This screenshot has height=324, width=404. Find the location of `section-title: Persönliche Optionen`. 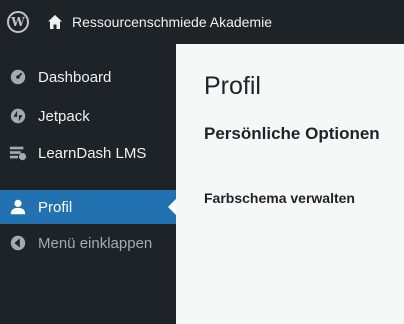

section-title: Persönliche Optionen is located at coordinates (292, 133).